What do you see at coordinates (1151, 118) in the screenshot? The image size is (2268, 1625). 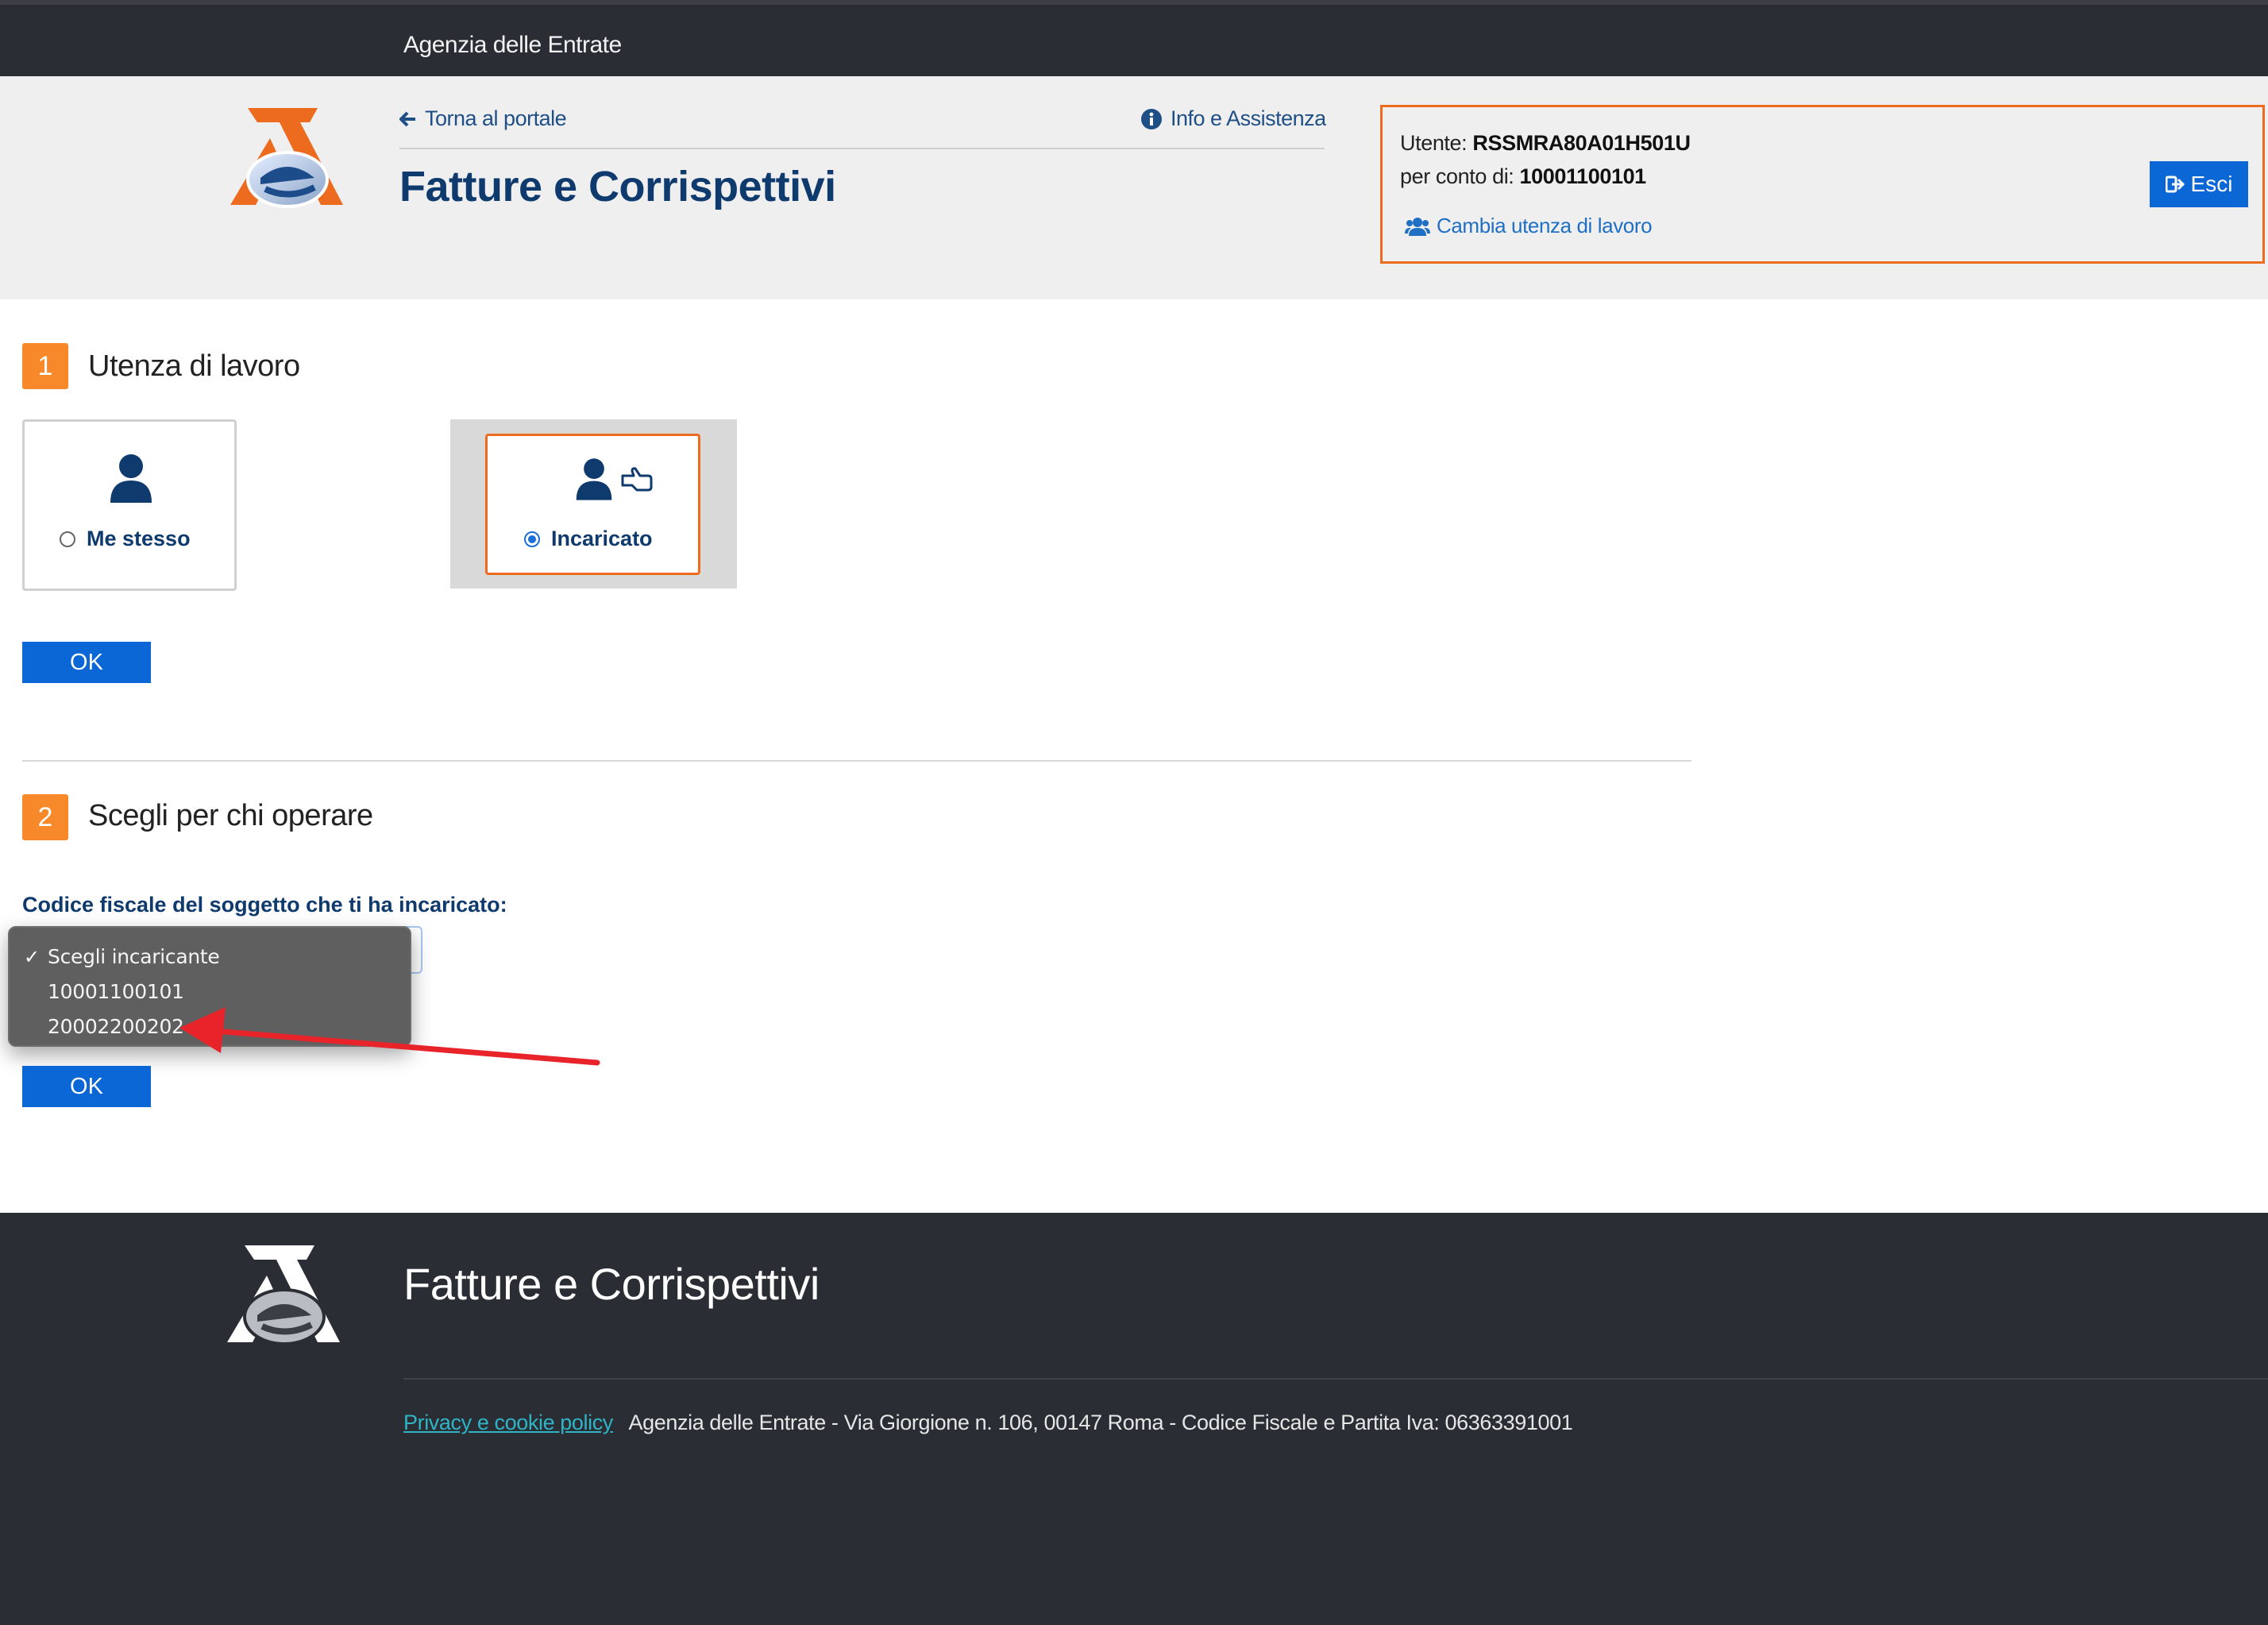 I see `info-icon` at bounding box center [1151, 118].